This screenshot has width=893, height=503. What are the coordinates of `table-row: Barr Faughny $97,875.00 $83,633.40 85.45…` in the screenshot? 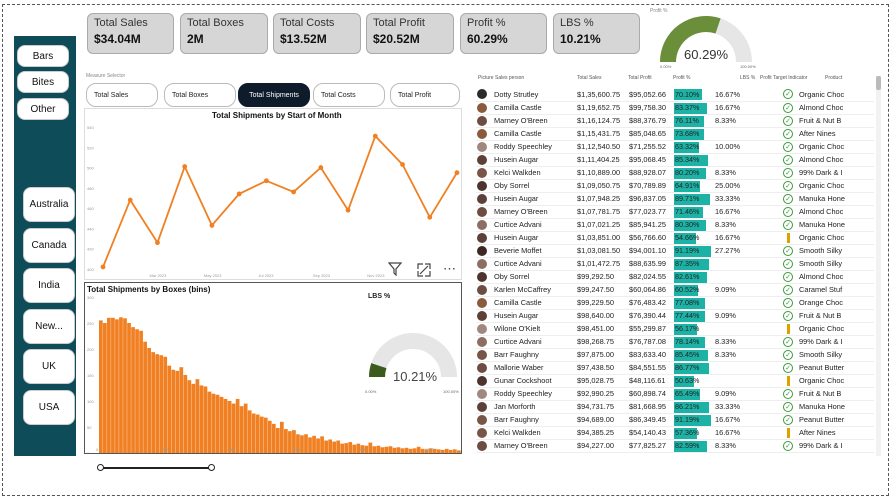 It's located at (675, 355).